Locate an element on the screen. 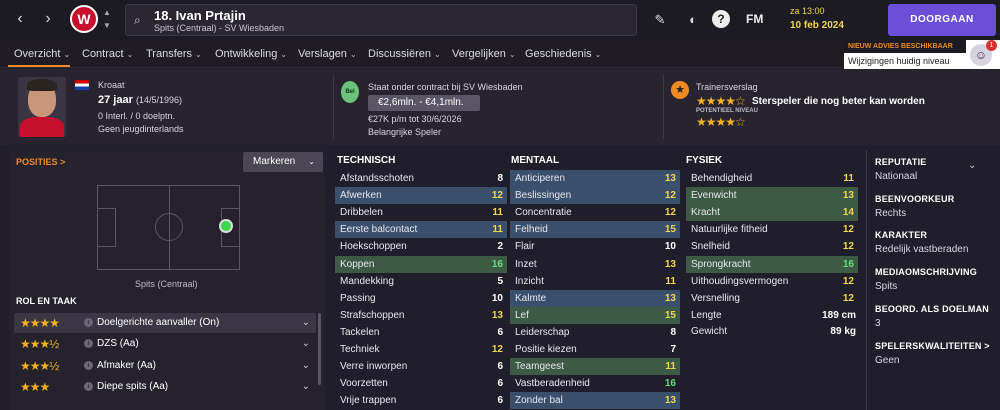 This screenshot has width=1000, height=410. attribute-row: Felheid 15 is located at coordinates (595, 230).